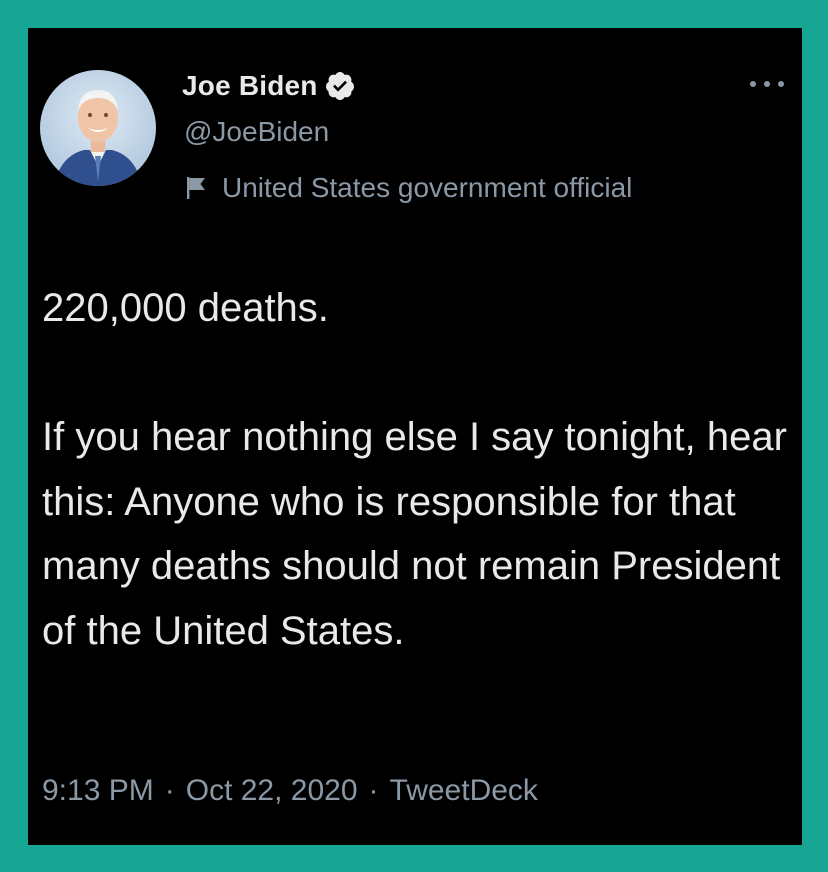 The width and height of the screenshot is (828, 872). I want to click on author-name-row: Joe Biden, so click(269, 86).